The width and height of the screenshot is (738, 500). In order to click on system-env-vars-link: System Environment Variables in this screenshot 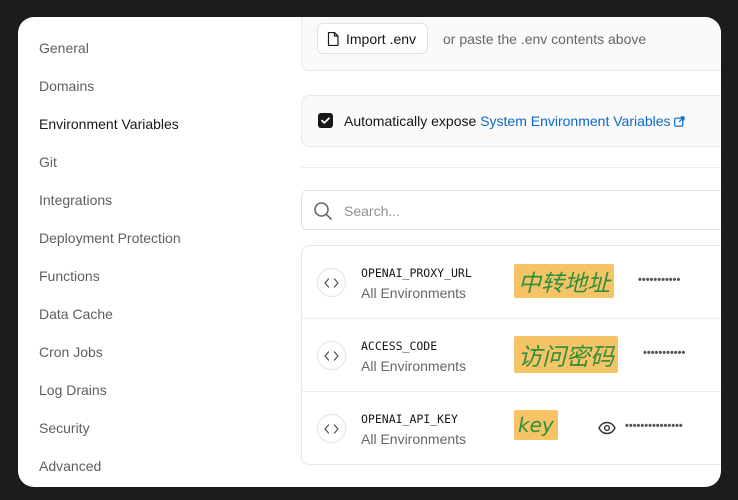, I will do `click(582, 121)`.